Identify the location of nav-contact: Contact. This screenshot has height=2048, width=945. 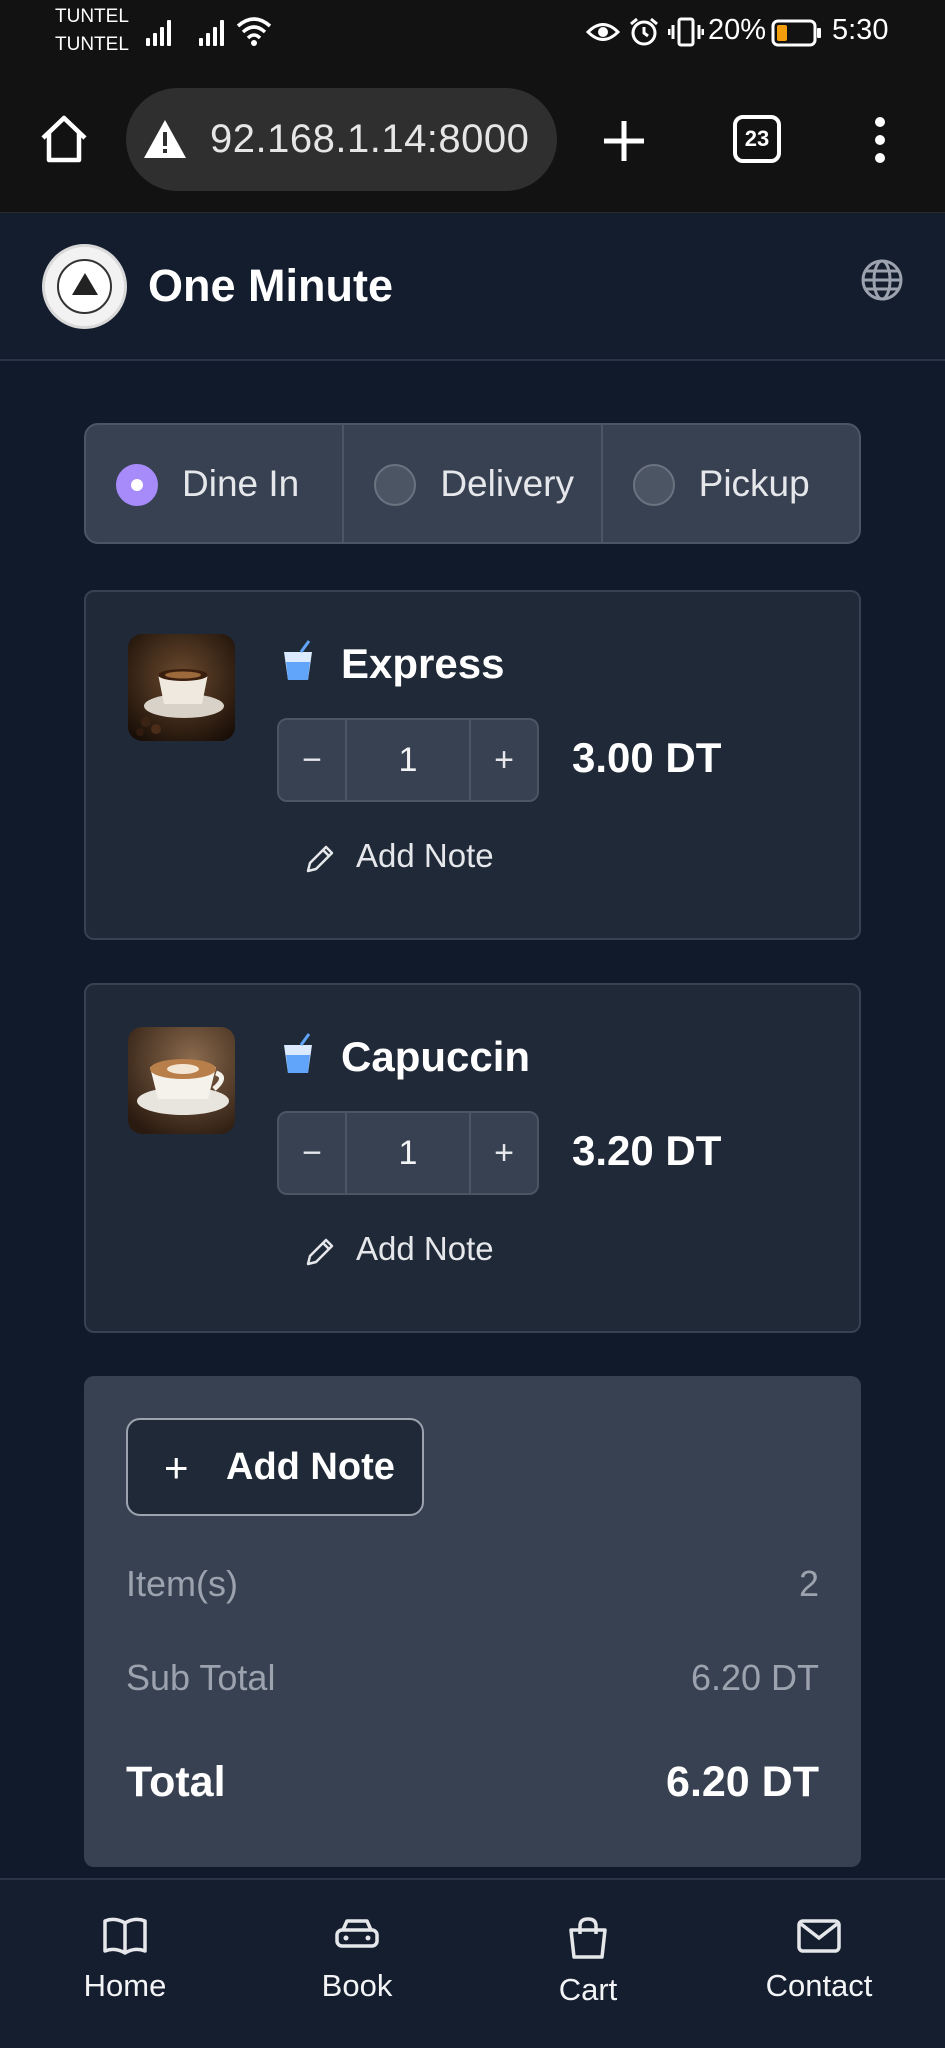
(819, 1960).